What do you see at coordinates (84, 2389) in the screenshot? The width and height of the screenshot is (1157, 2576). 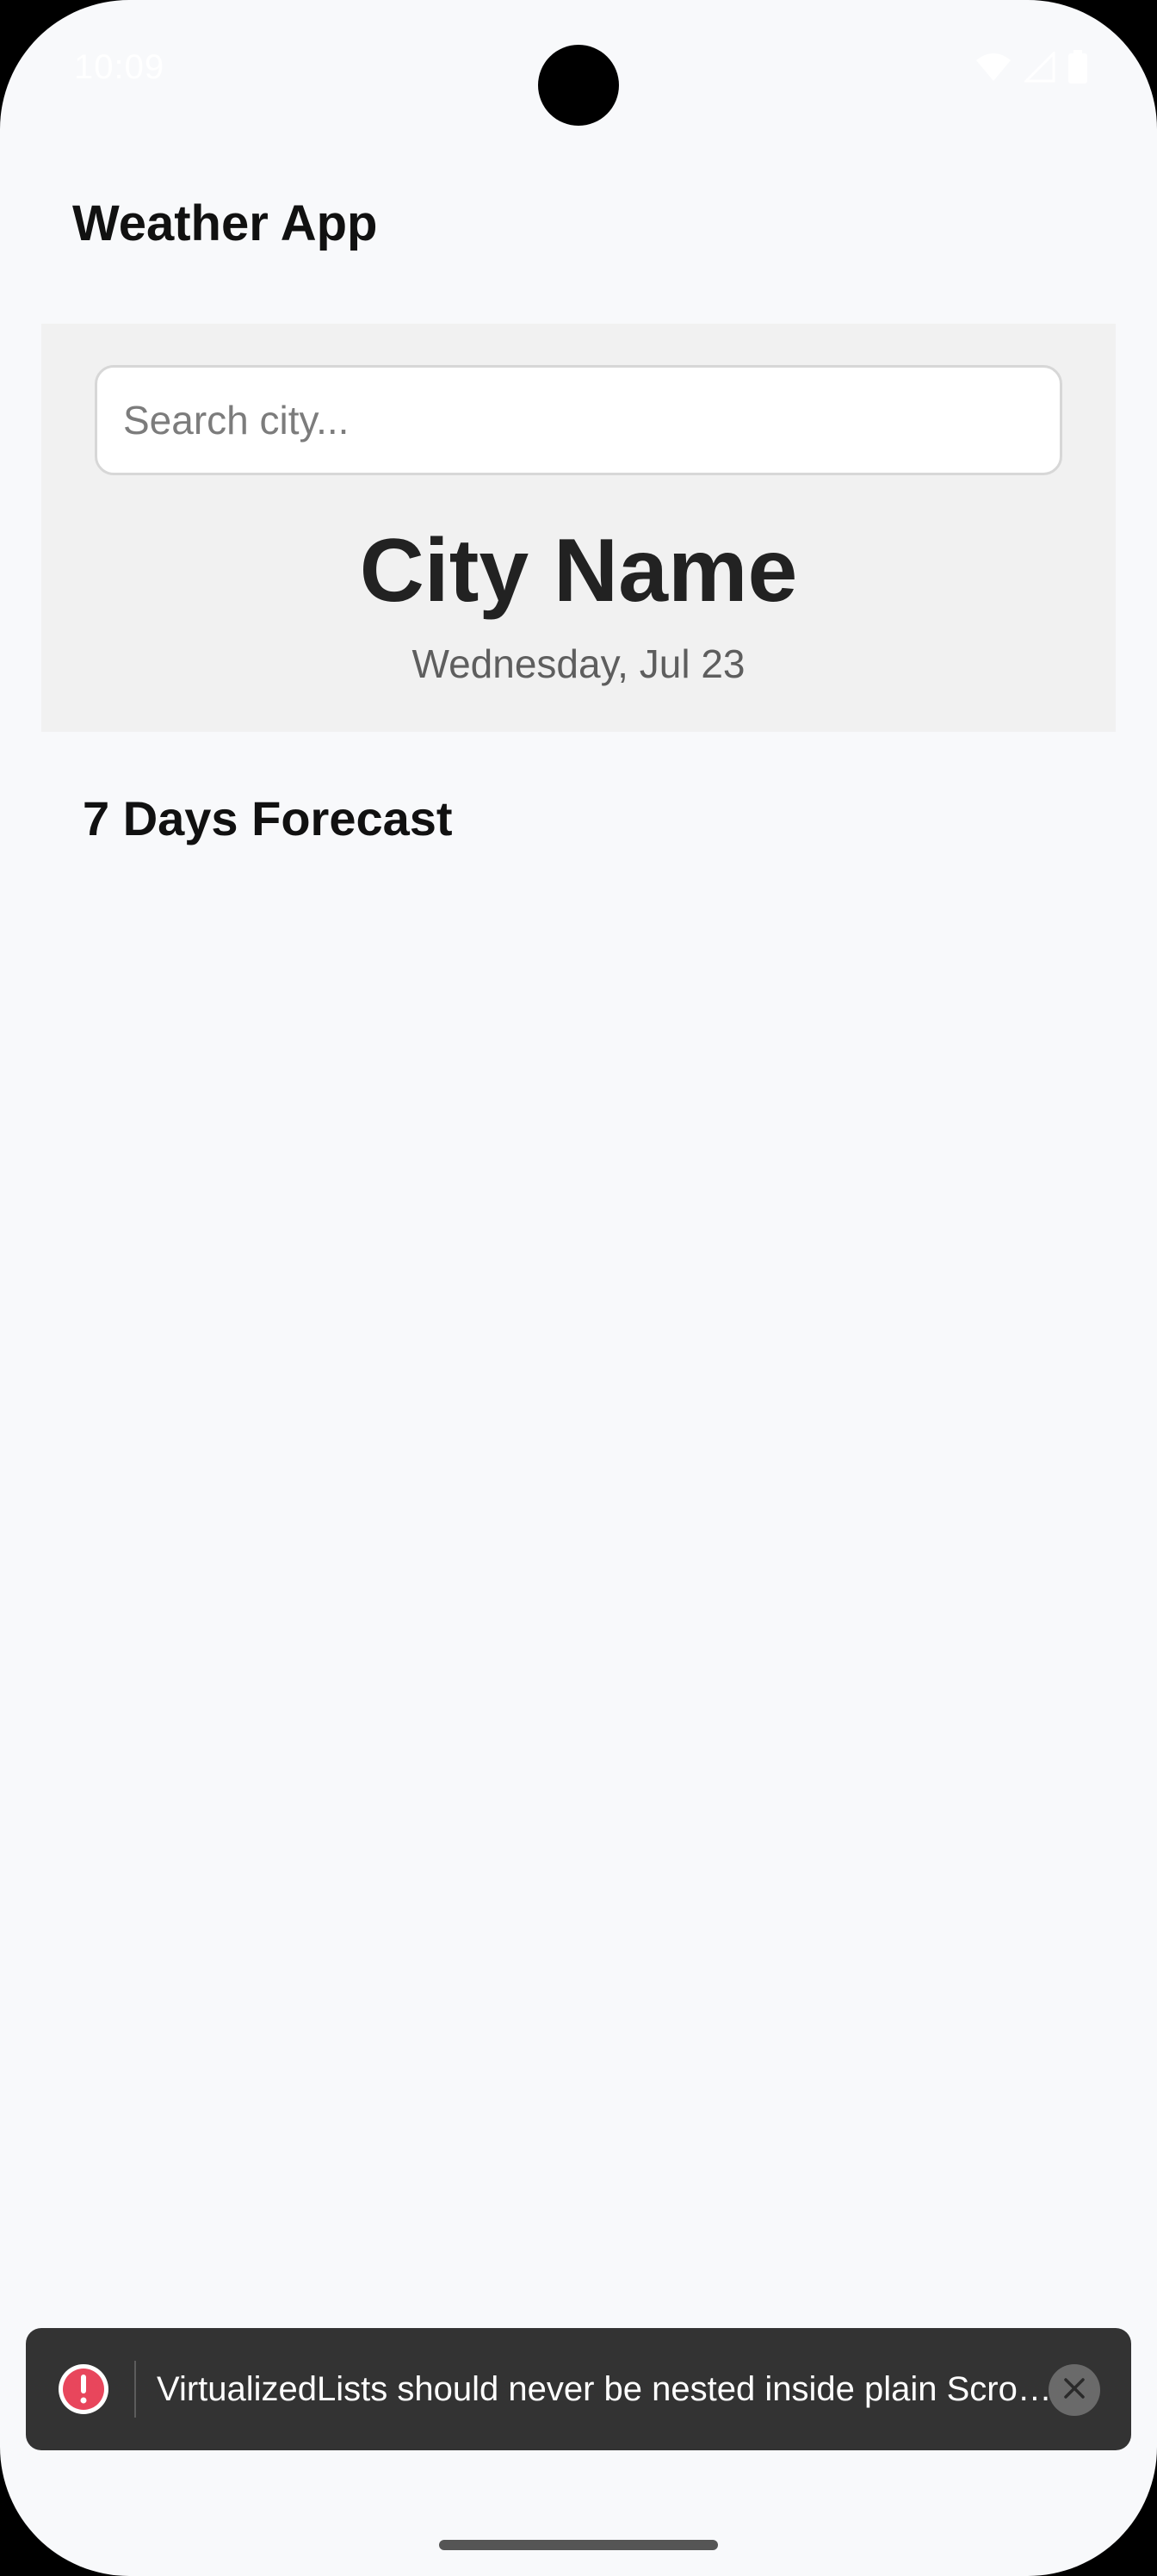 I see `error-icon` at bounding box center [84, 2389].